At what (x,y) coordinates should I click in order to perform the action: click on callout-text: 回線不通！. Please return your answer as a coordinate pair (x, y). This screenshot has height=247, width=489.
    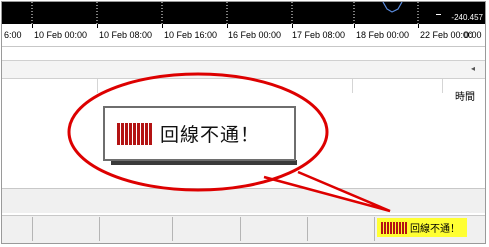
    Looking at the image, I should click on (210, 135).